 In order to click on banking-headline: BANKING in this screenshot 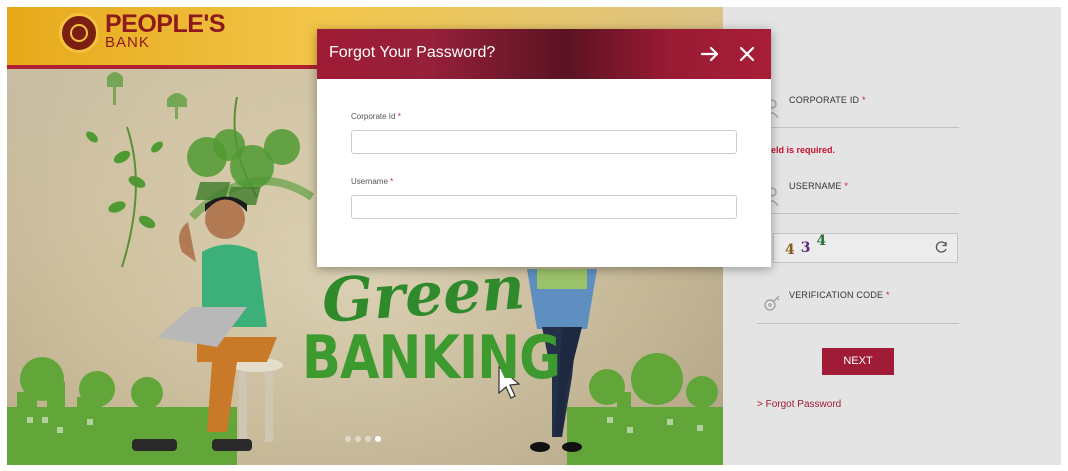, I will do `click(431, 358)`.